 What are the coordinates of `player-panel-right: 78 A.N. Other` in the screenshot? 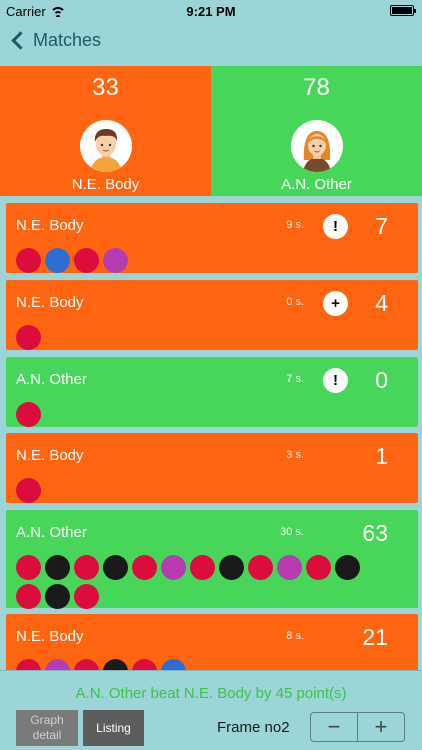 It's located at (316, 131).